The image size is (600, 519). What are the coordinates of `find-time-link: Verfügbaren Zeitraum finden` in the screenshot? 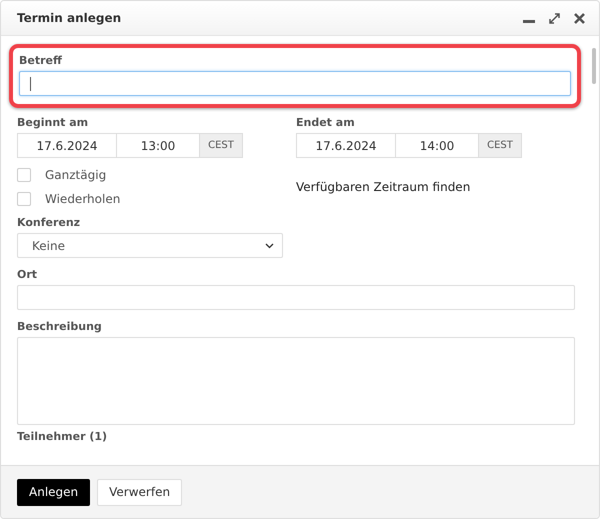 It's located at (383, 187).